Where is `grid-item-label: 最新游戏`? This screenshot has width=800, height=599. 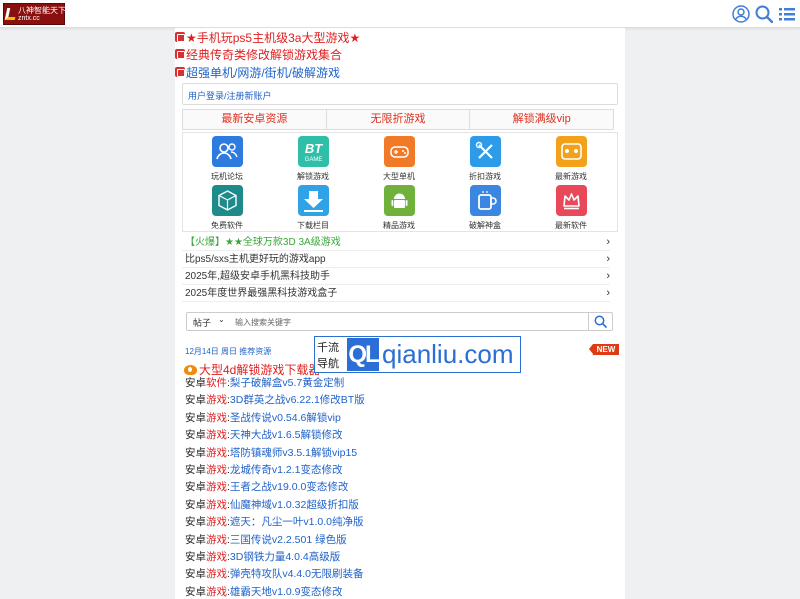 grid-item-label: 最新游戏 is located at coordinates (571, 176).